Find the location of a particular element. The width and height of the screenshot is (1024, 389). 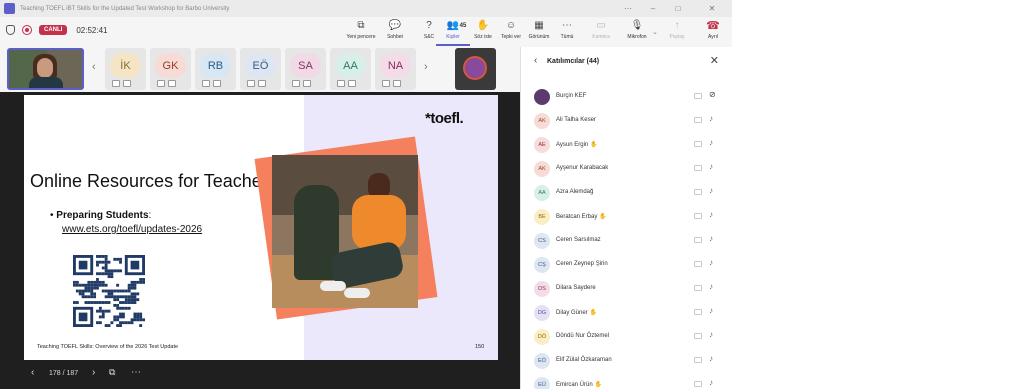

share-button: ↑ Paylaş is located at coordinates (677, 33).